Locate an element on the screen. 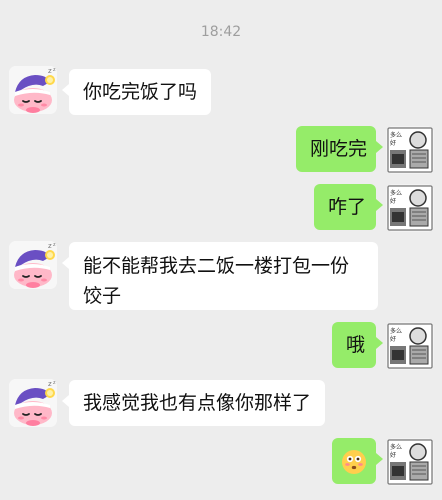  message-bubble-outgoing: 哦 is located at coordinates (357, 345).